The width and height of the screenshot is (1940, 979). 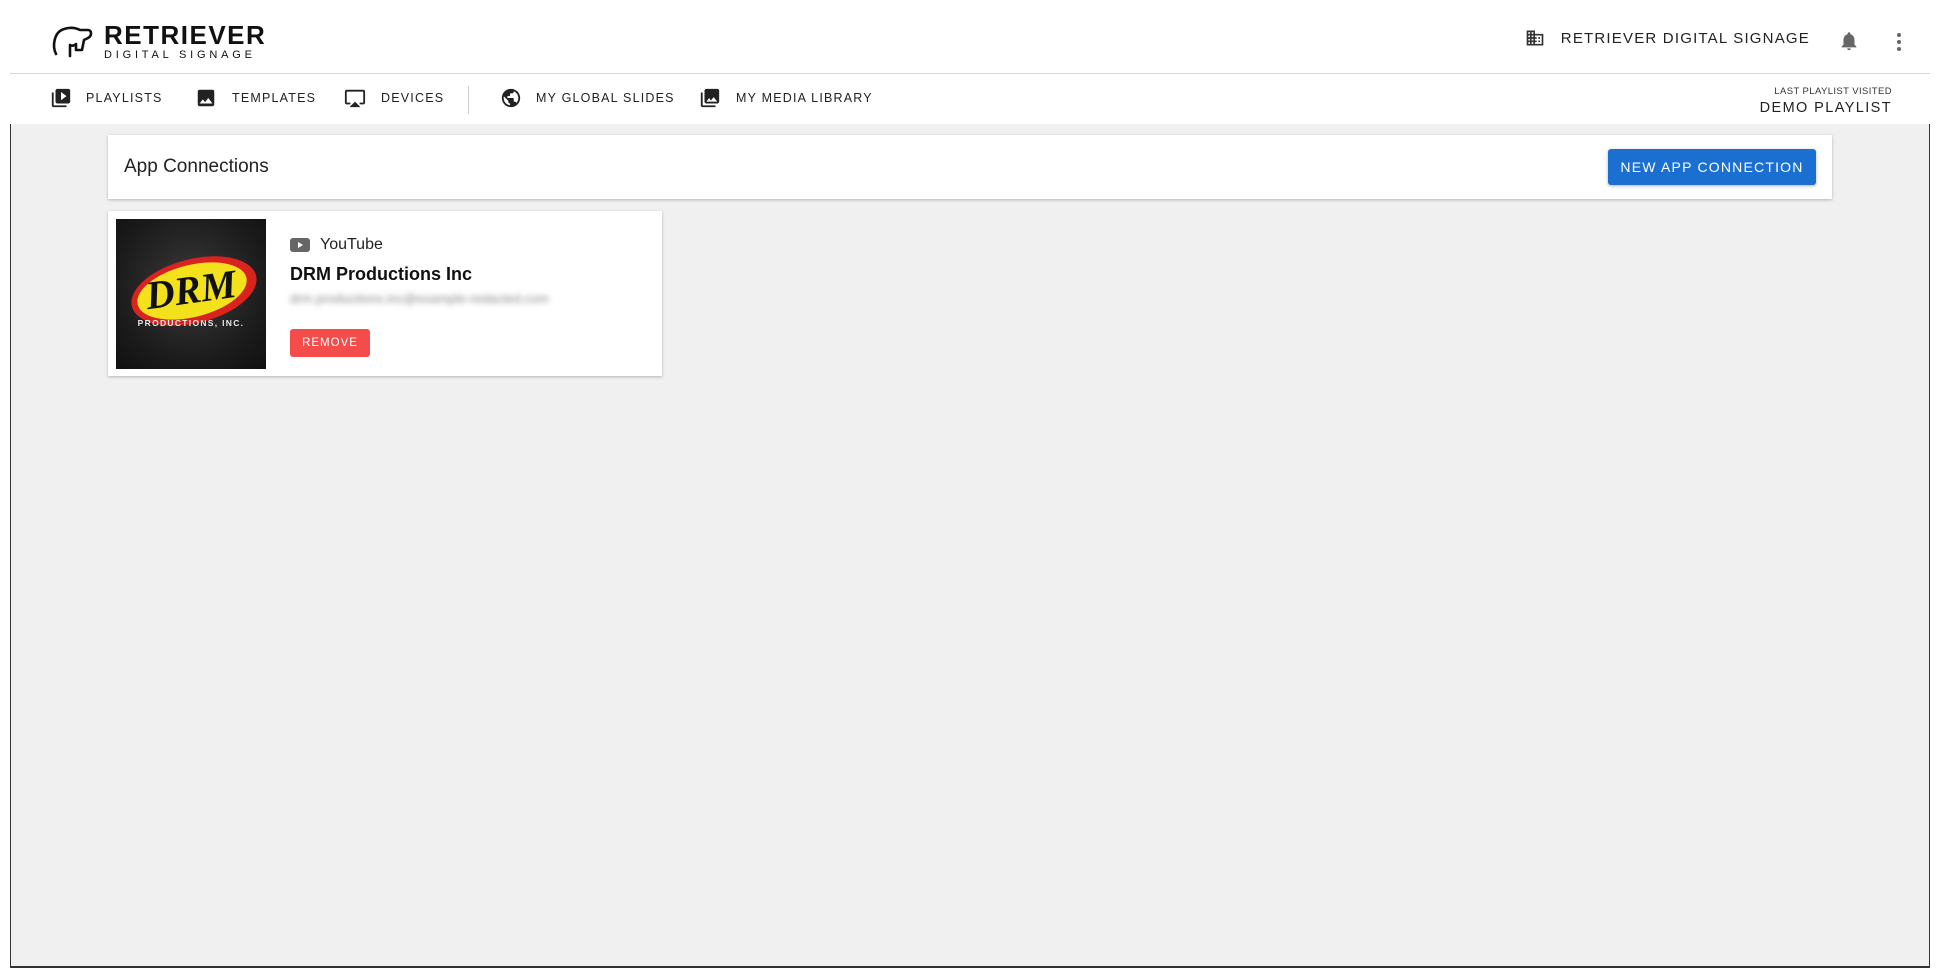 I want to click on nav-playlists: PLAYLISTS, so click(x=106, y=98).